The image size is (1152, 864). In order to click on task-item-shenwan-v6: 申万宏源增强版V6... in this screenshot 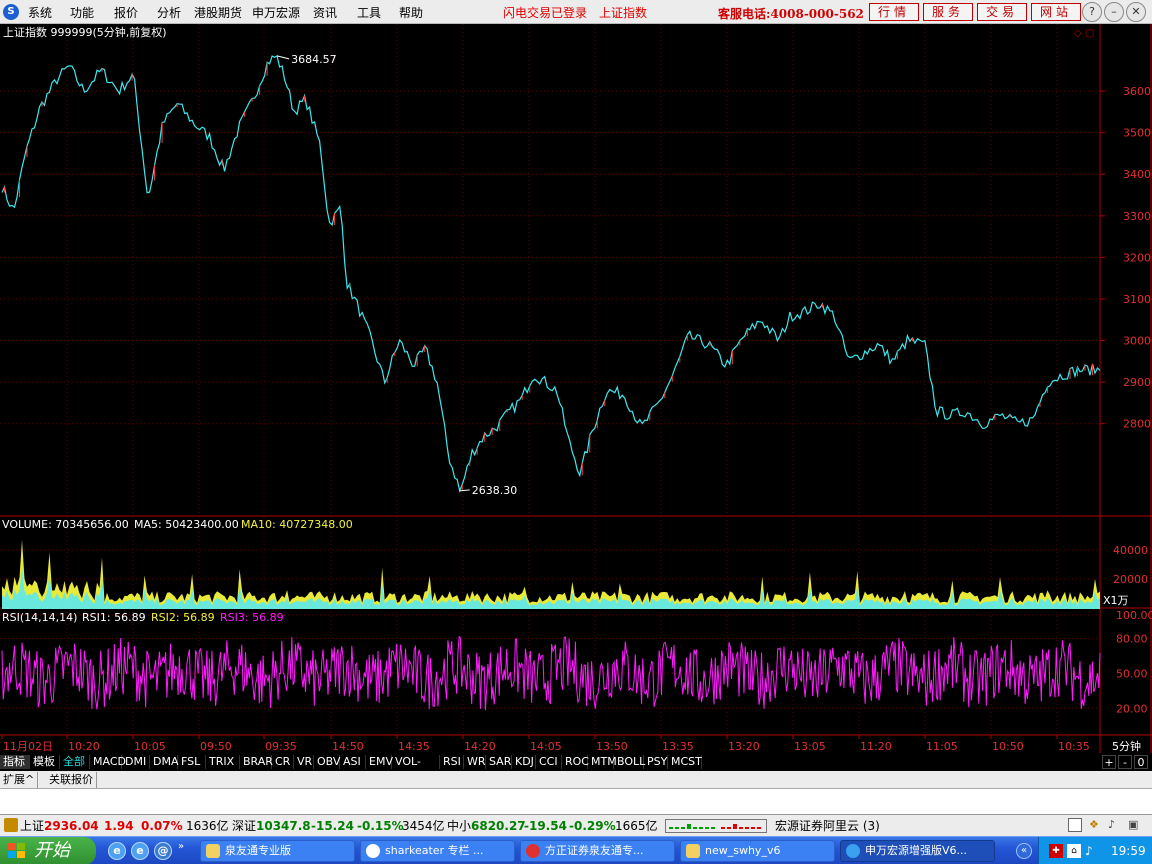, I will do `click(917, 851)`.